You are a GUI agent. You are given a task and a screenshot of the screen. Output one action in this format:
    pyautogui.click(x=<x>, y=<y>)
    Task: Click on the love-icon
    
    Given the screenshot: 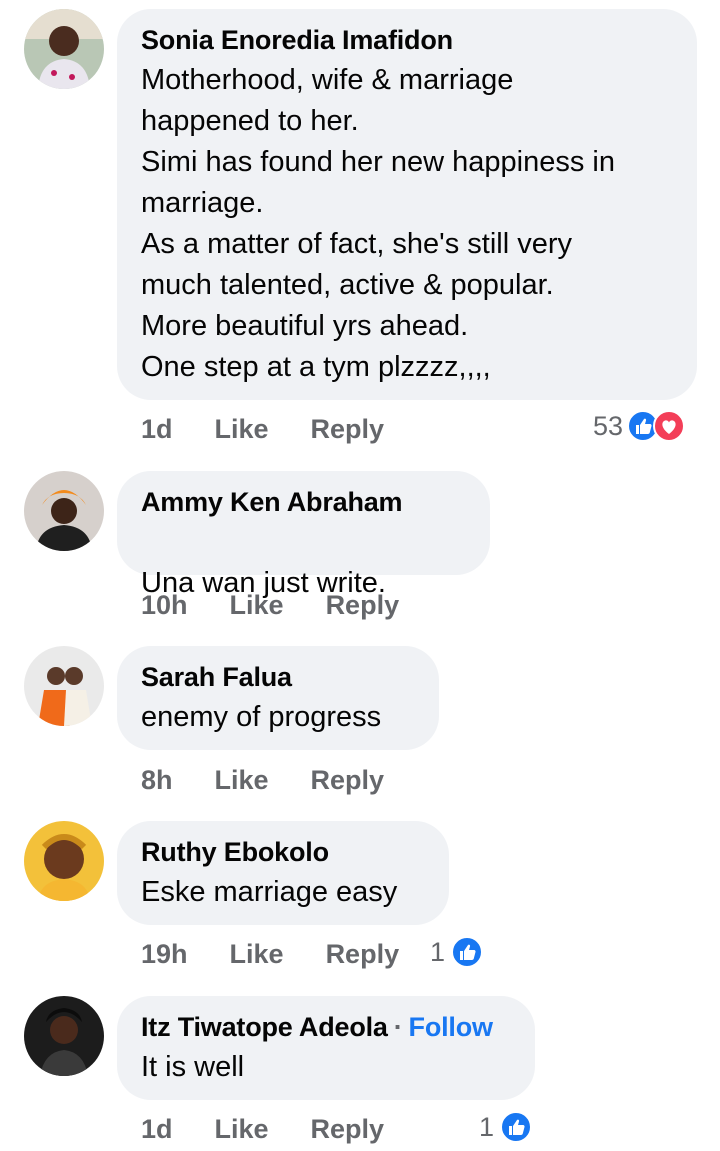 What is the action you would take?
    pyautogui.click(x=669, y=426)
    